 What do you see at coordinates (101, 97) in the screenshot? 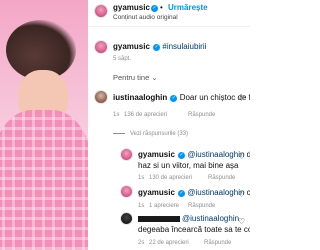
I see `comment-avatar` at bounding box center [101, 97].